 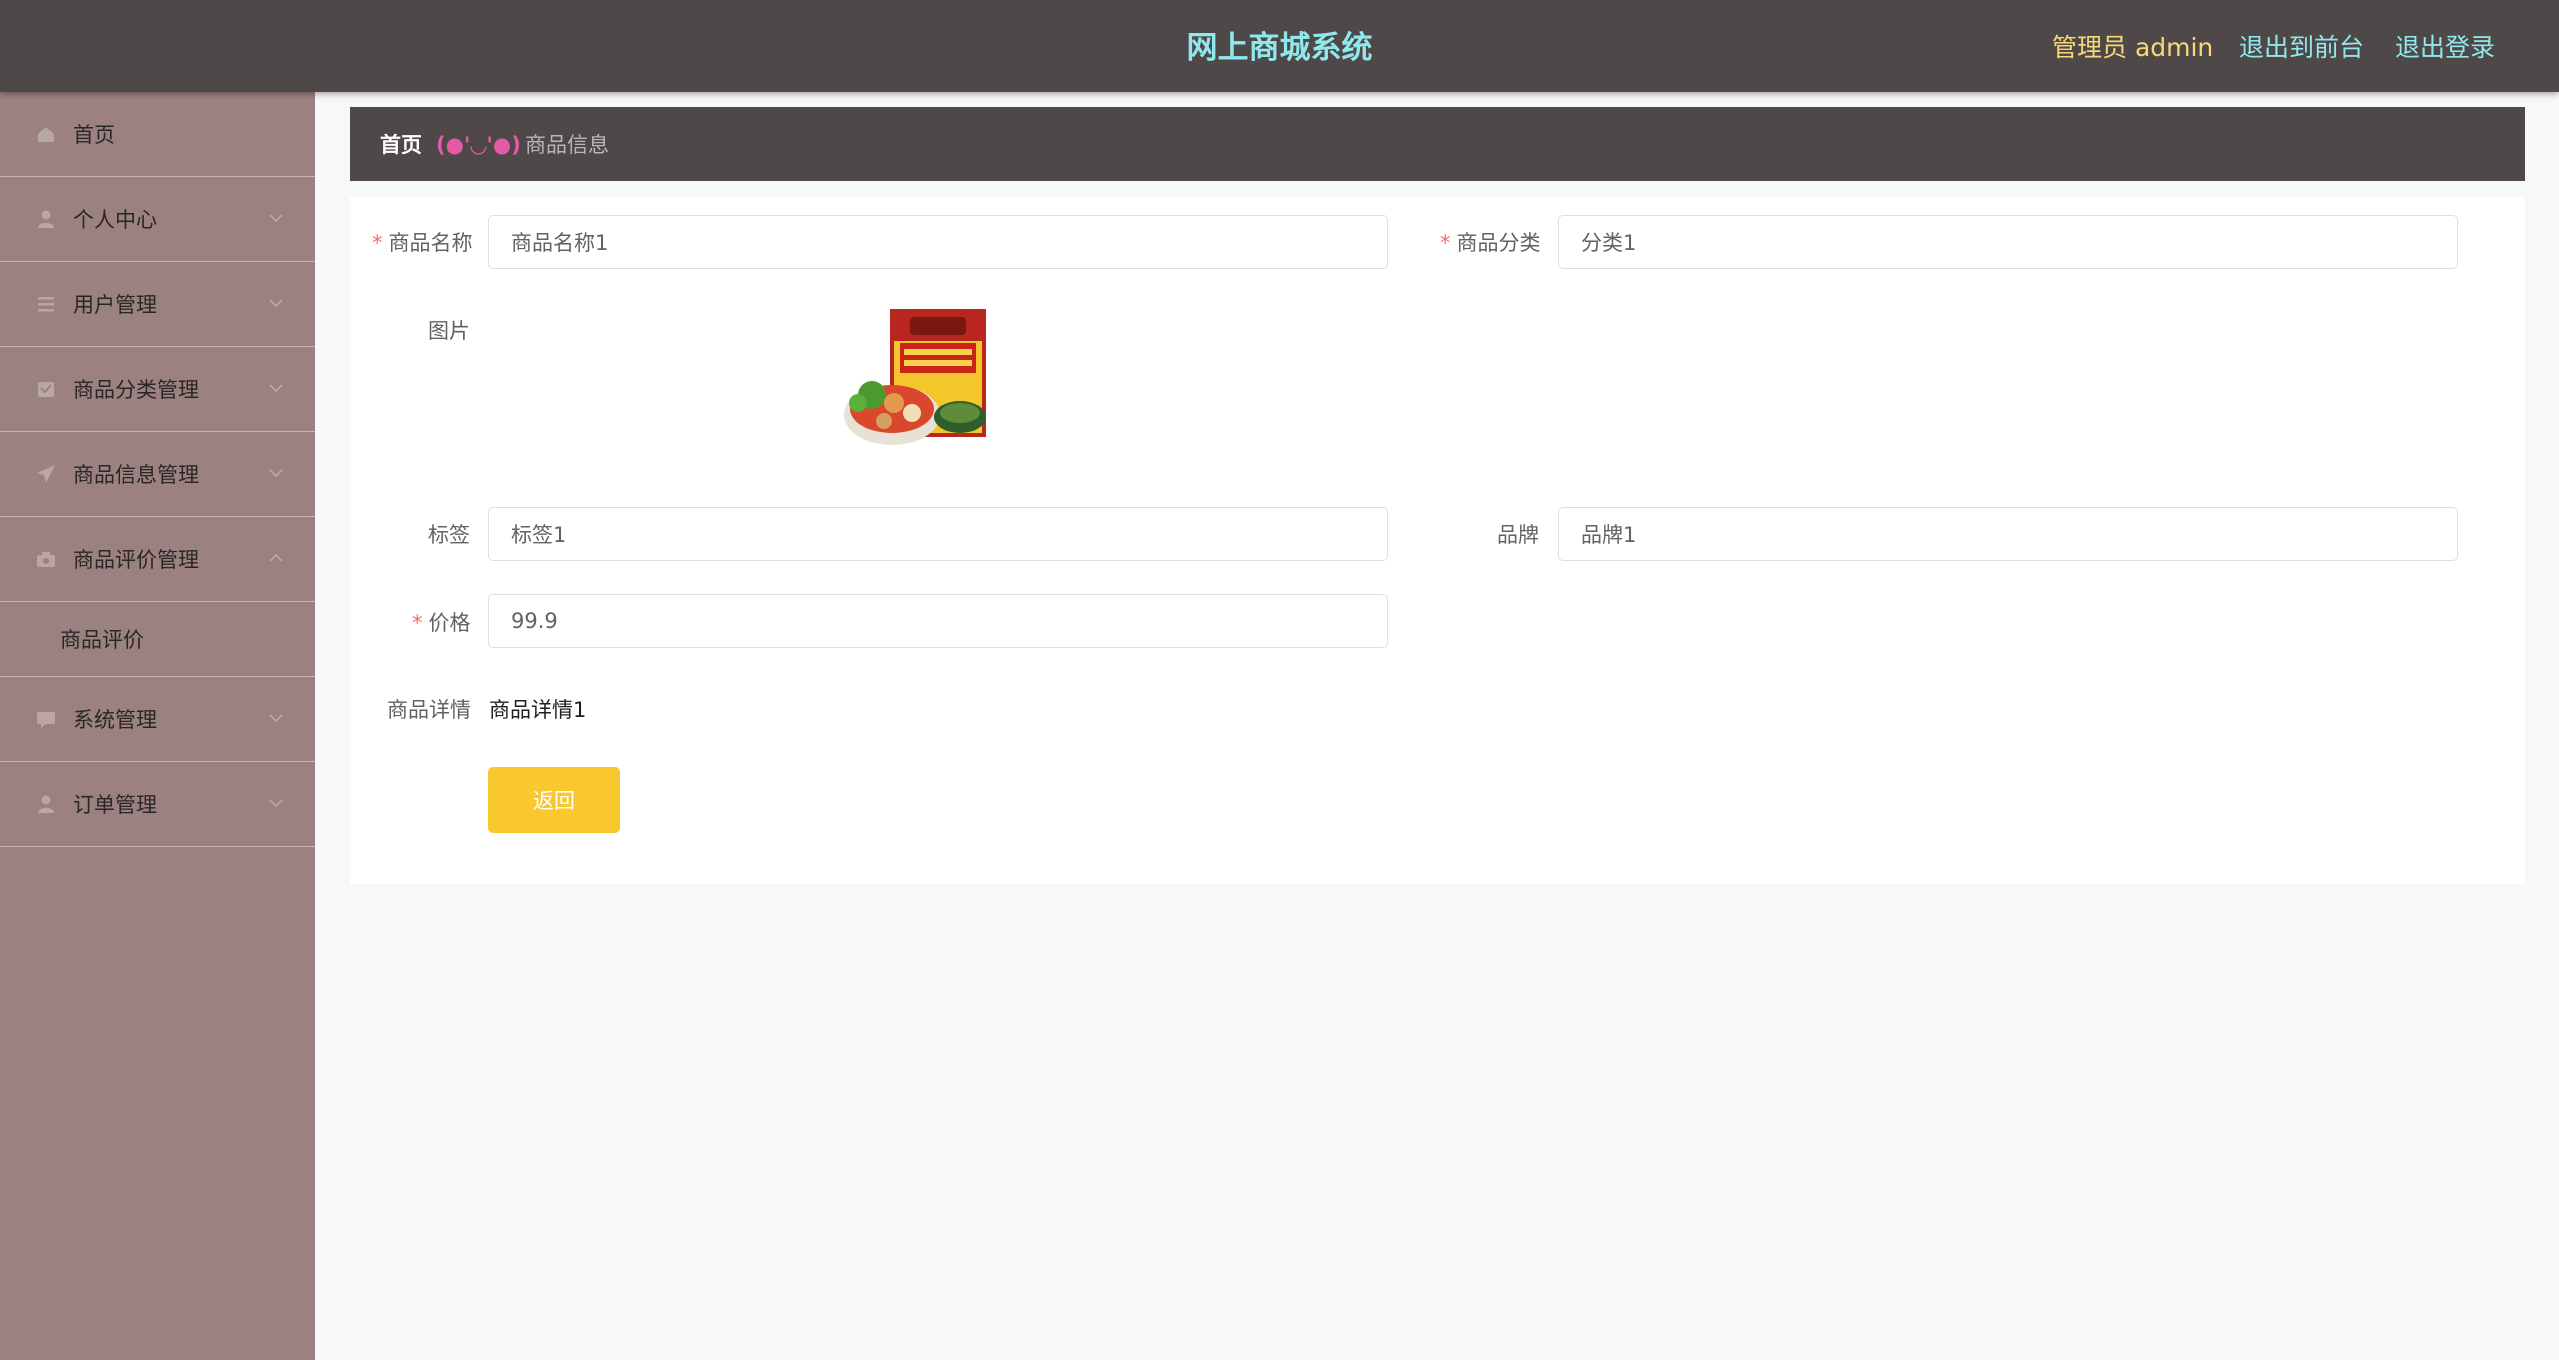 I want to click on product-category-input, so click(x=2008, y=242).